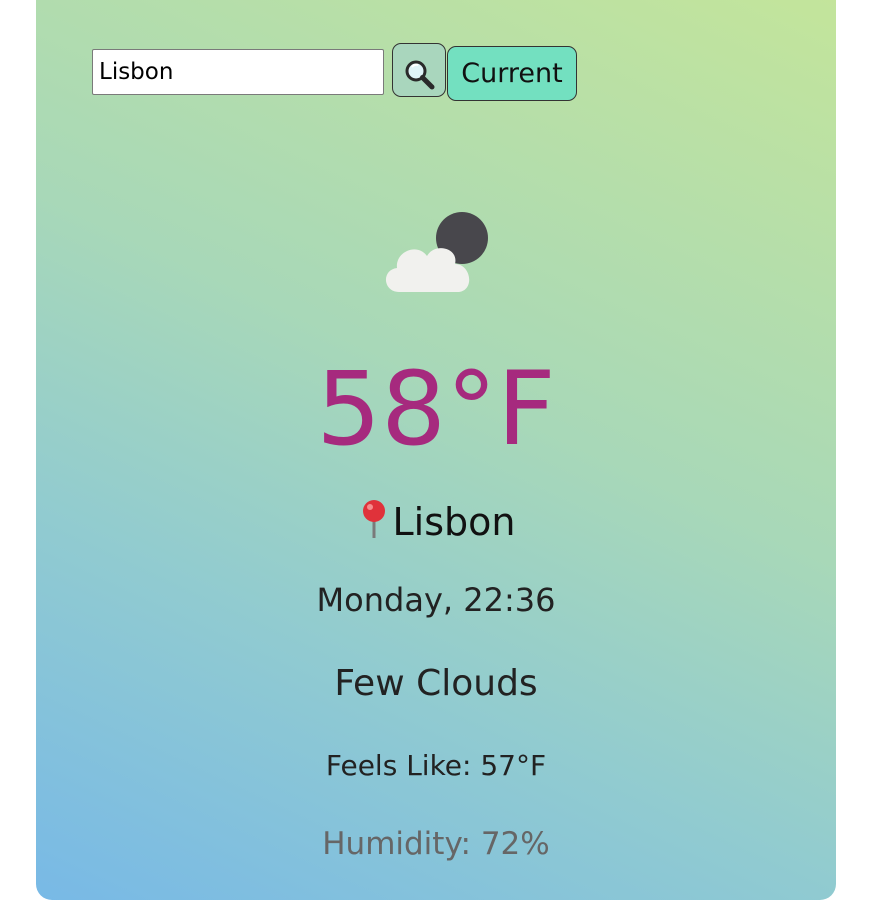 This screenshot has width=869, height=900. I want to click on city-name: Lisbon, so click(454, 522).